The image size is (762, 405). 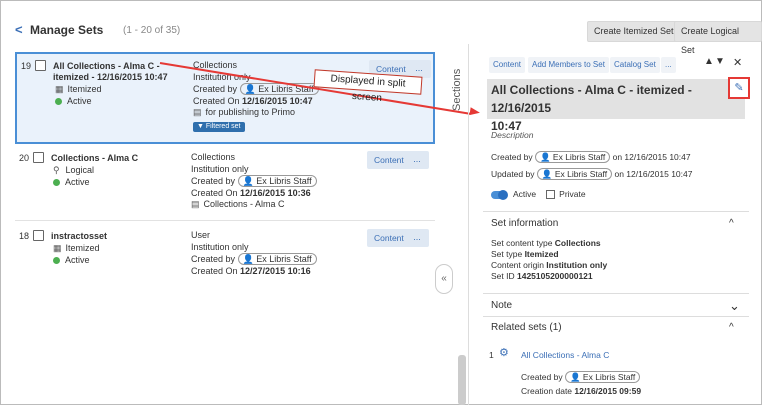 What do you see at coordinates (512, 135) in the screenshot?
I see `description: Description` at bounding box center [512, 135].